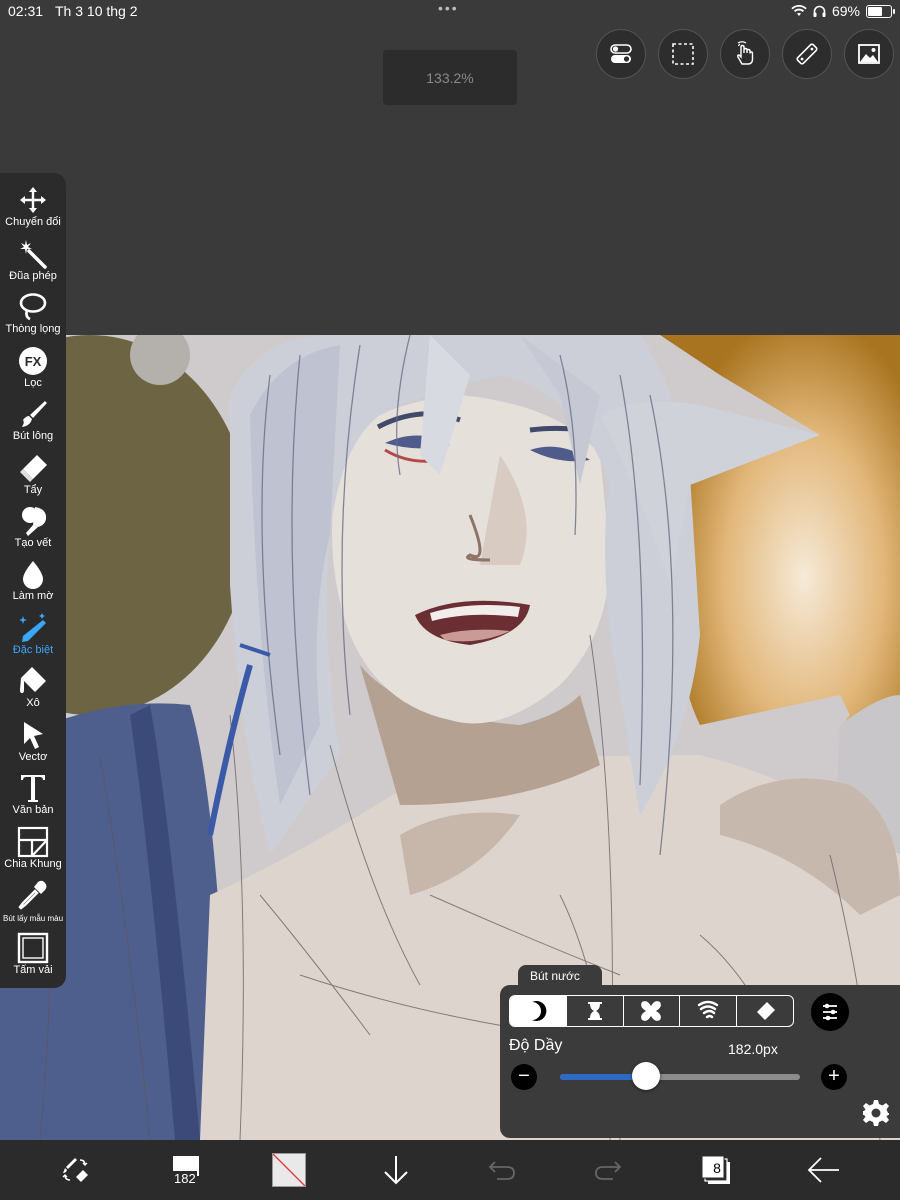 This screenshot has width=900, height=1200. I want to click on thickness-slider-knob, so click(646, 1076).